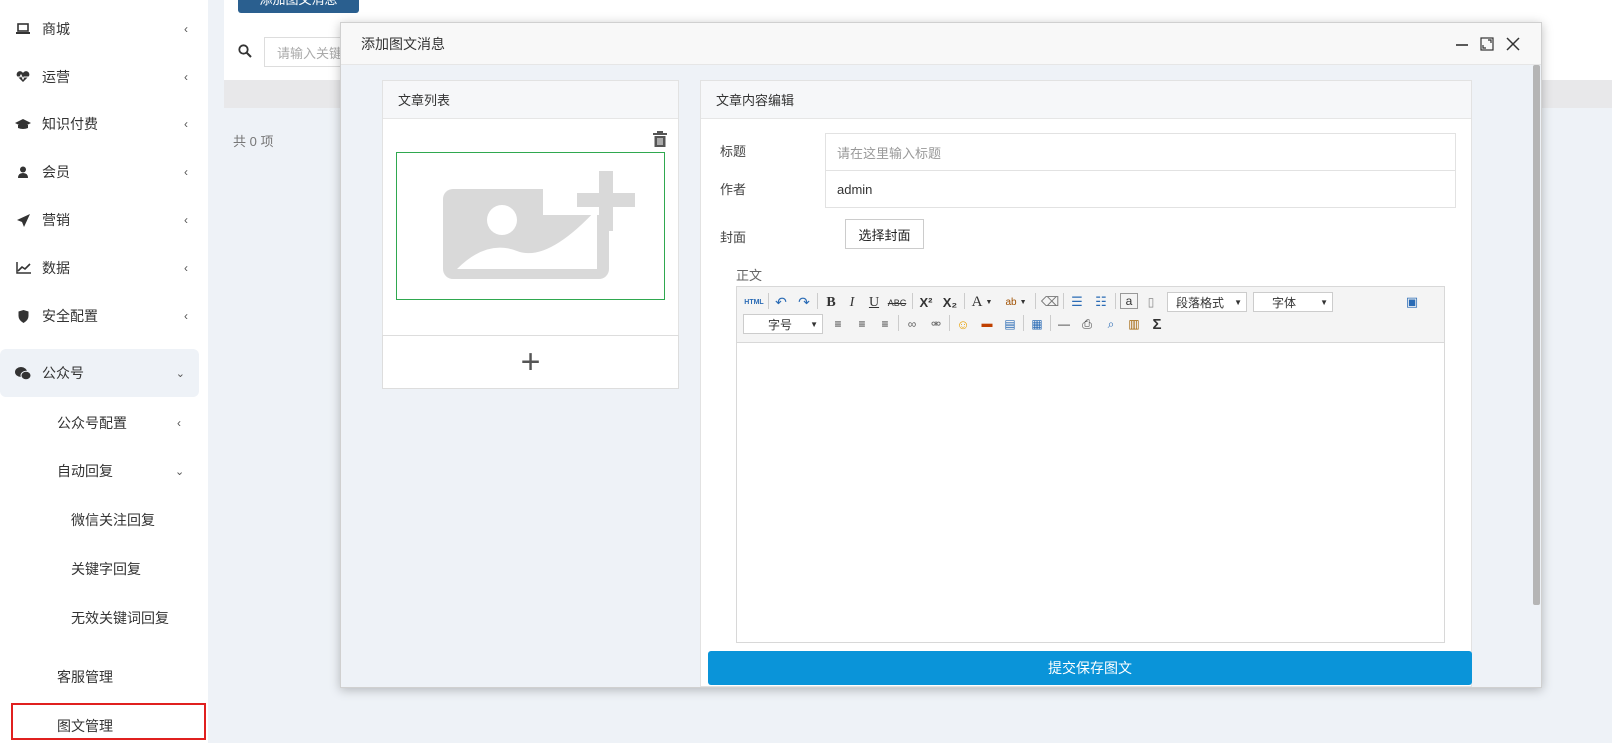 The height and width of the screenshot is (743, 1612). Describe the element at coordinates (733, 237) in the screenshot. I see `cover-label: 封面` at that location.